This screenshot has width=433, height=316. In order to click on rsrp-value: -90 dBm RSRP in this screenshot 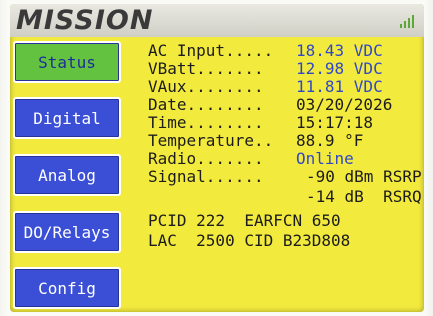, I will do `click(364, 176)`.